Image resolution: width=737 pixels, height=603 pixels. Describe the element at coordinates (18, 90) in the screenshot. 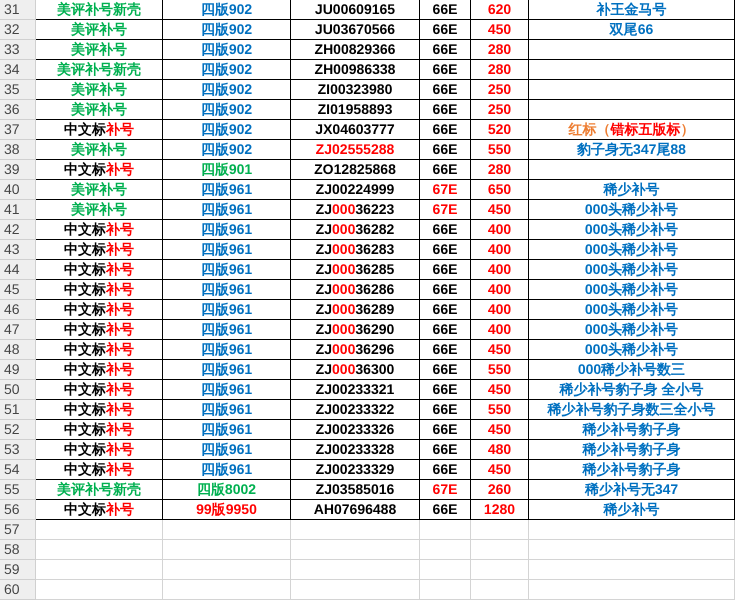

I see `row-header: 35` at that location.